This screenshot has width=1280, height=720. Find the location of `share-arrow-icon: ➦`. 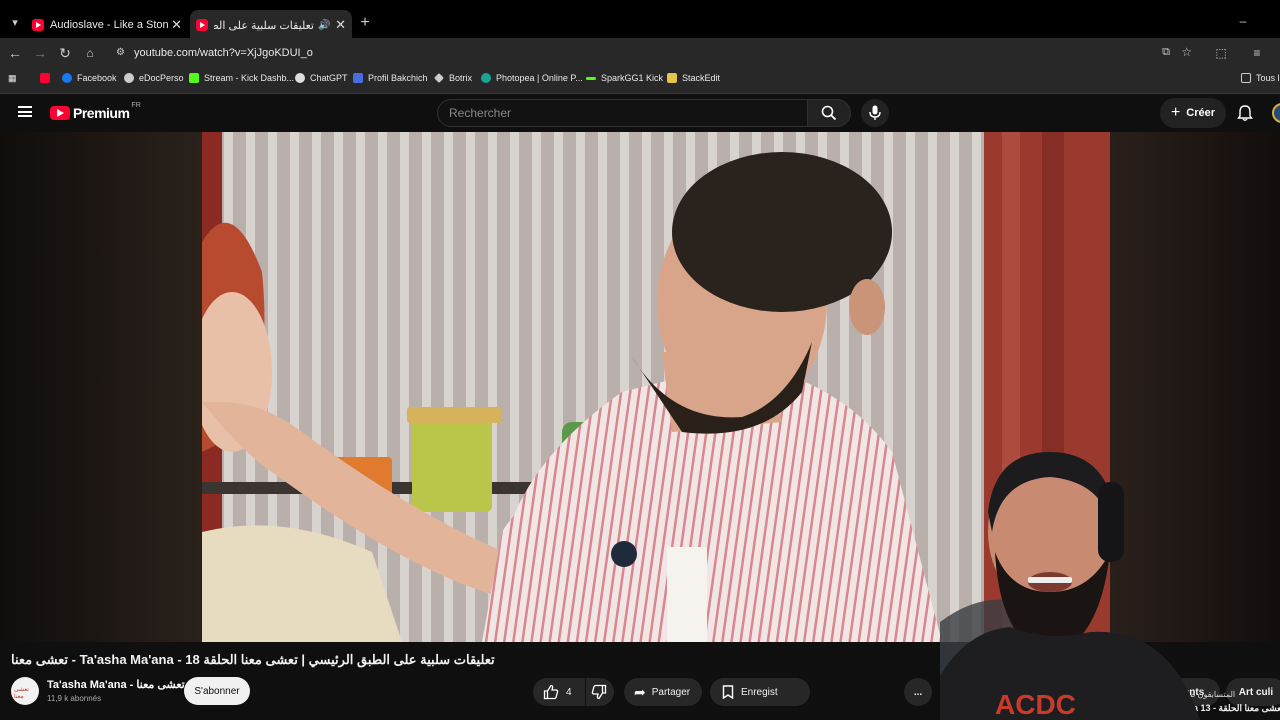

share-arrow-icon: ➦ is located at coordinates (640, 691).